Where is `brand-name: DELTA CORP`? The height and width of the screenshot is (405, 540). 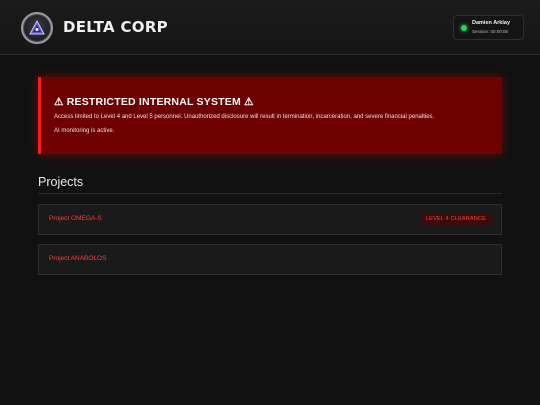 brand-name: DELTA CORP is located at coordinates (115, 27).